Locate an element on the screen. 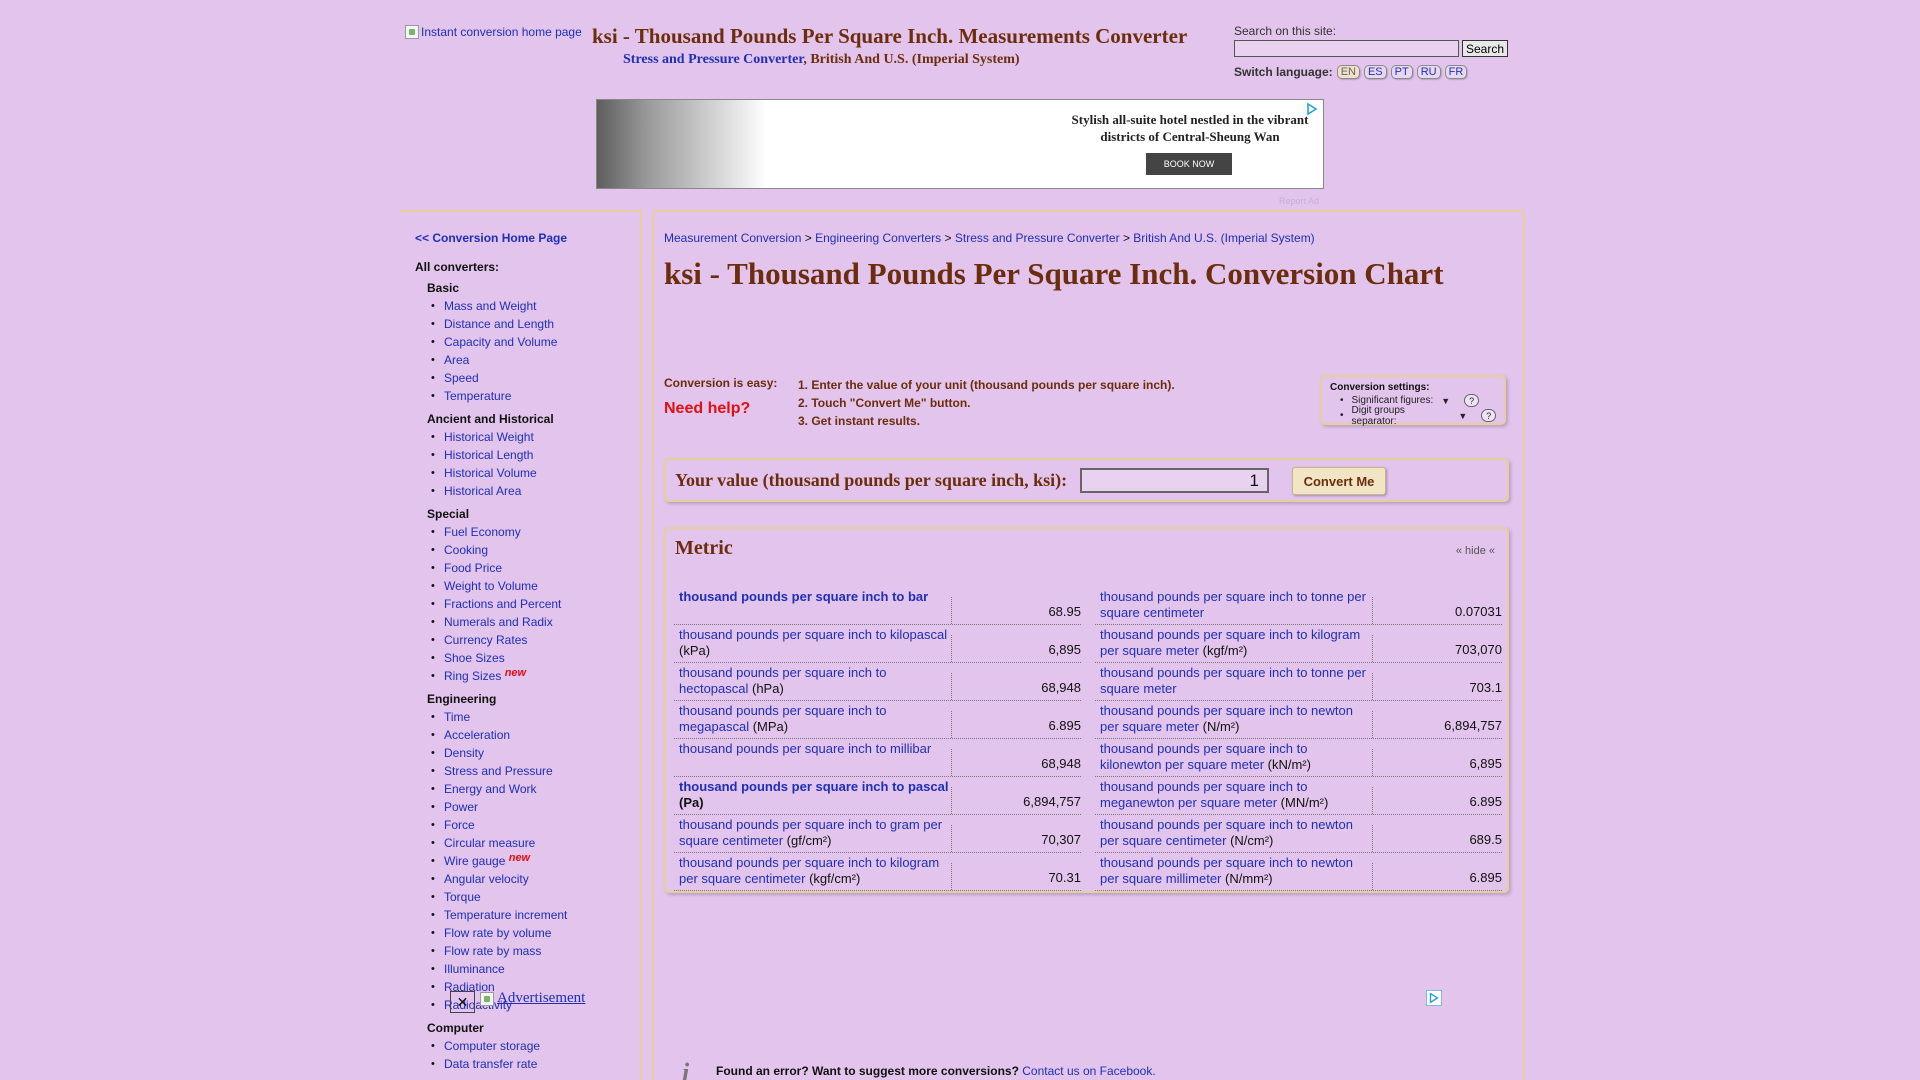  result-unit: (kN/m²) is located at coordinates (1287, 764).